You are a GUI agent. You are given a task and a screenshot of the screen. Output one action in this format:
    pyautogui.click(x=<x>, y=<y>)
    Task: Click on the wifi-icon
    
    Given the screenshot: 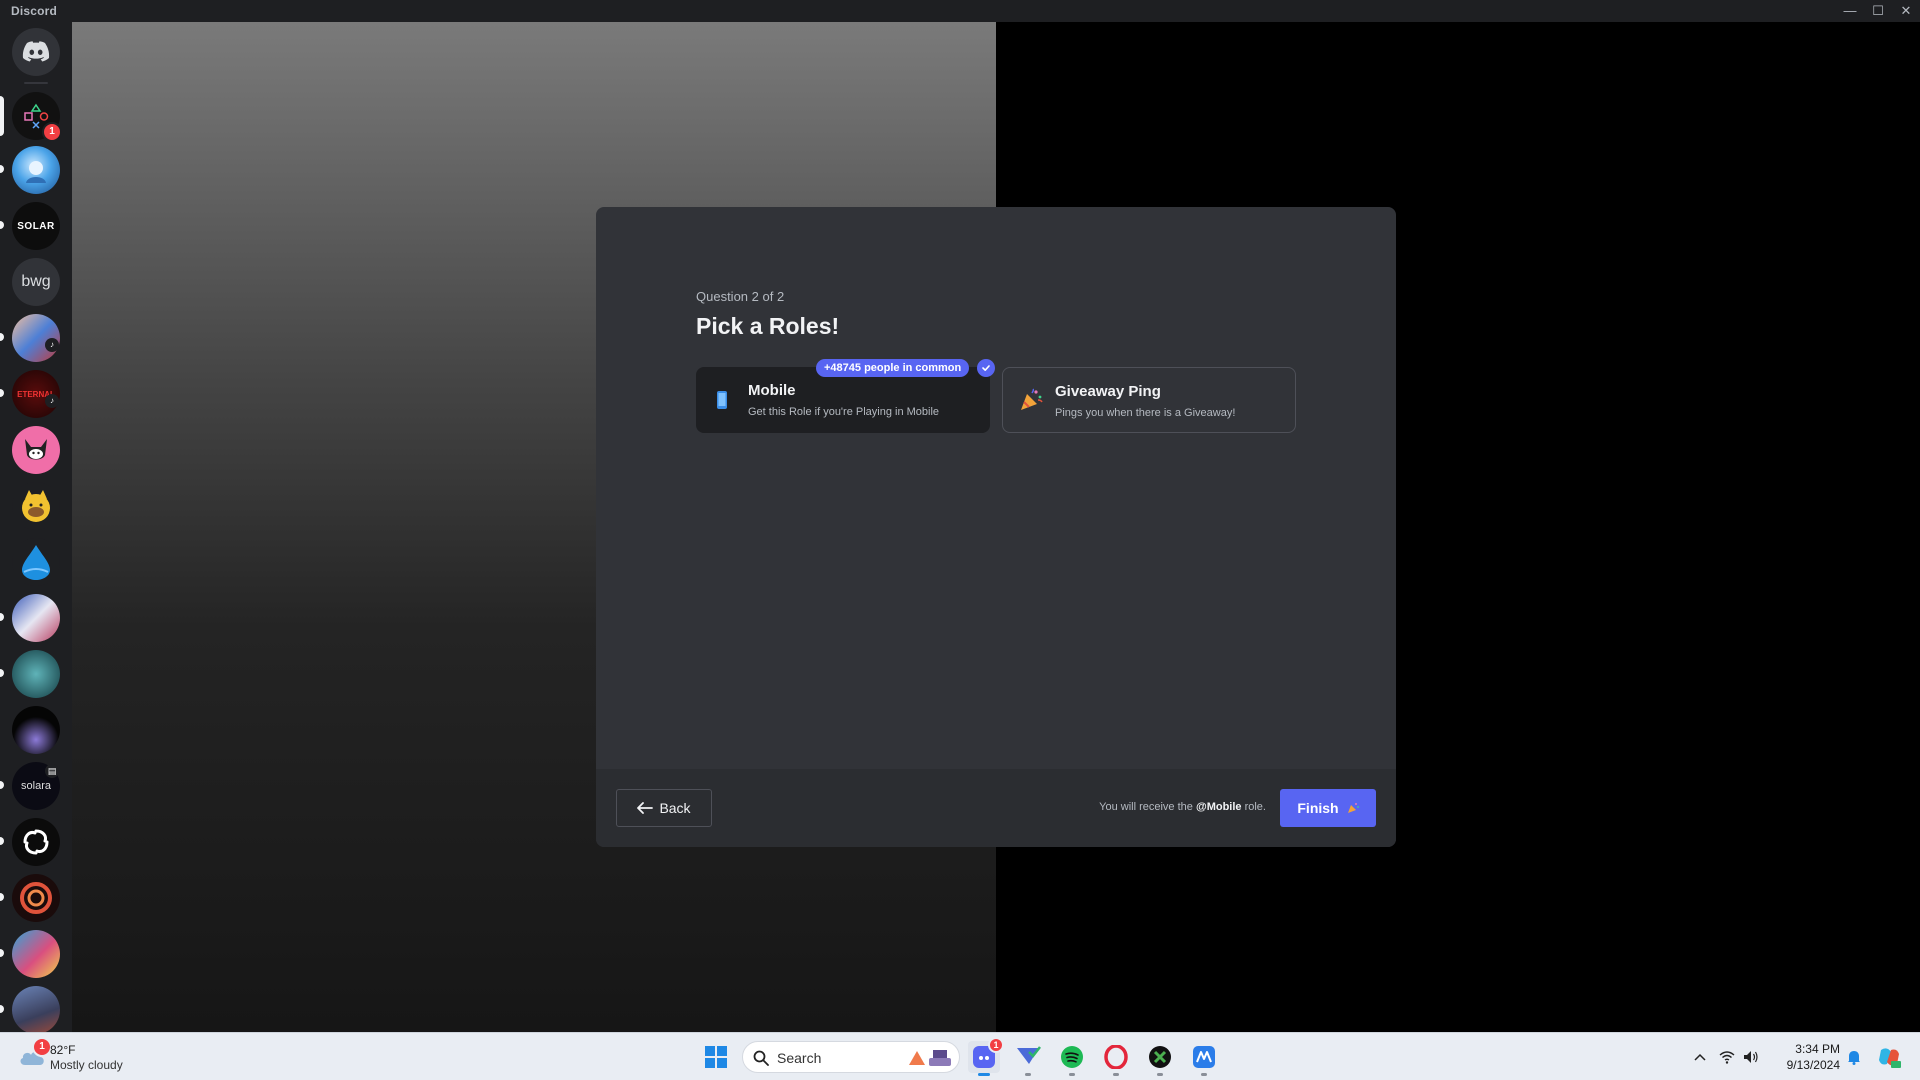 What is the action you would take?
    pyautogui.click(x=1727, y=1057)
    